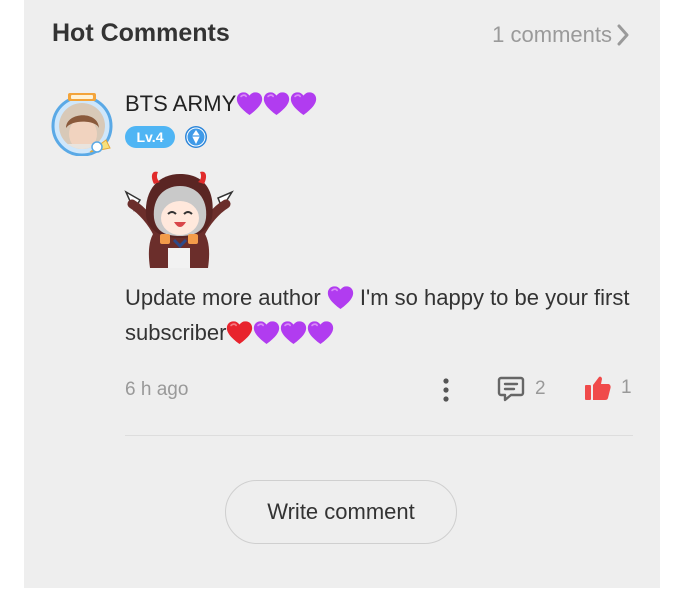  I want to click on more-vertical-icon, so click(446, 390).